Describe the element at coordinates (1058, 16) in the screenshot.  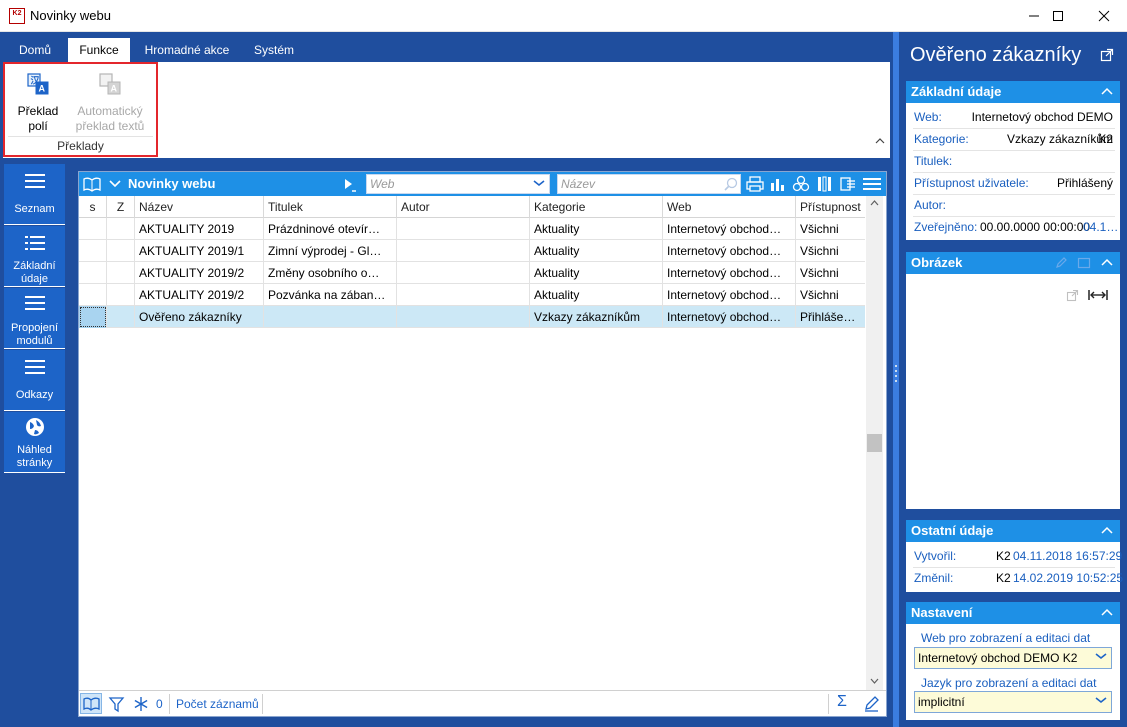
I see `maximize-button` at that location.